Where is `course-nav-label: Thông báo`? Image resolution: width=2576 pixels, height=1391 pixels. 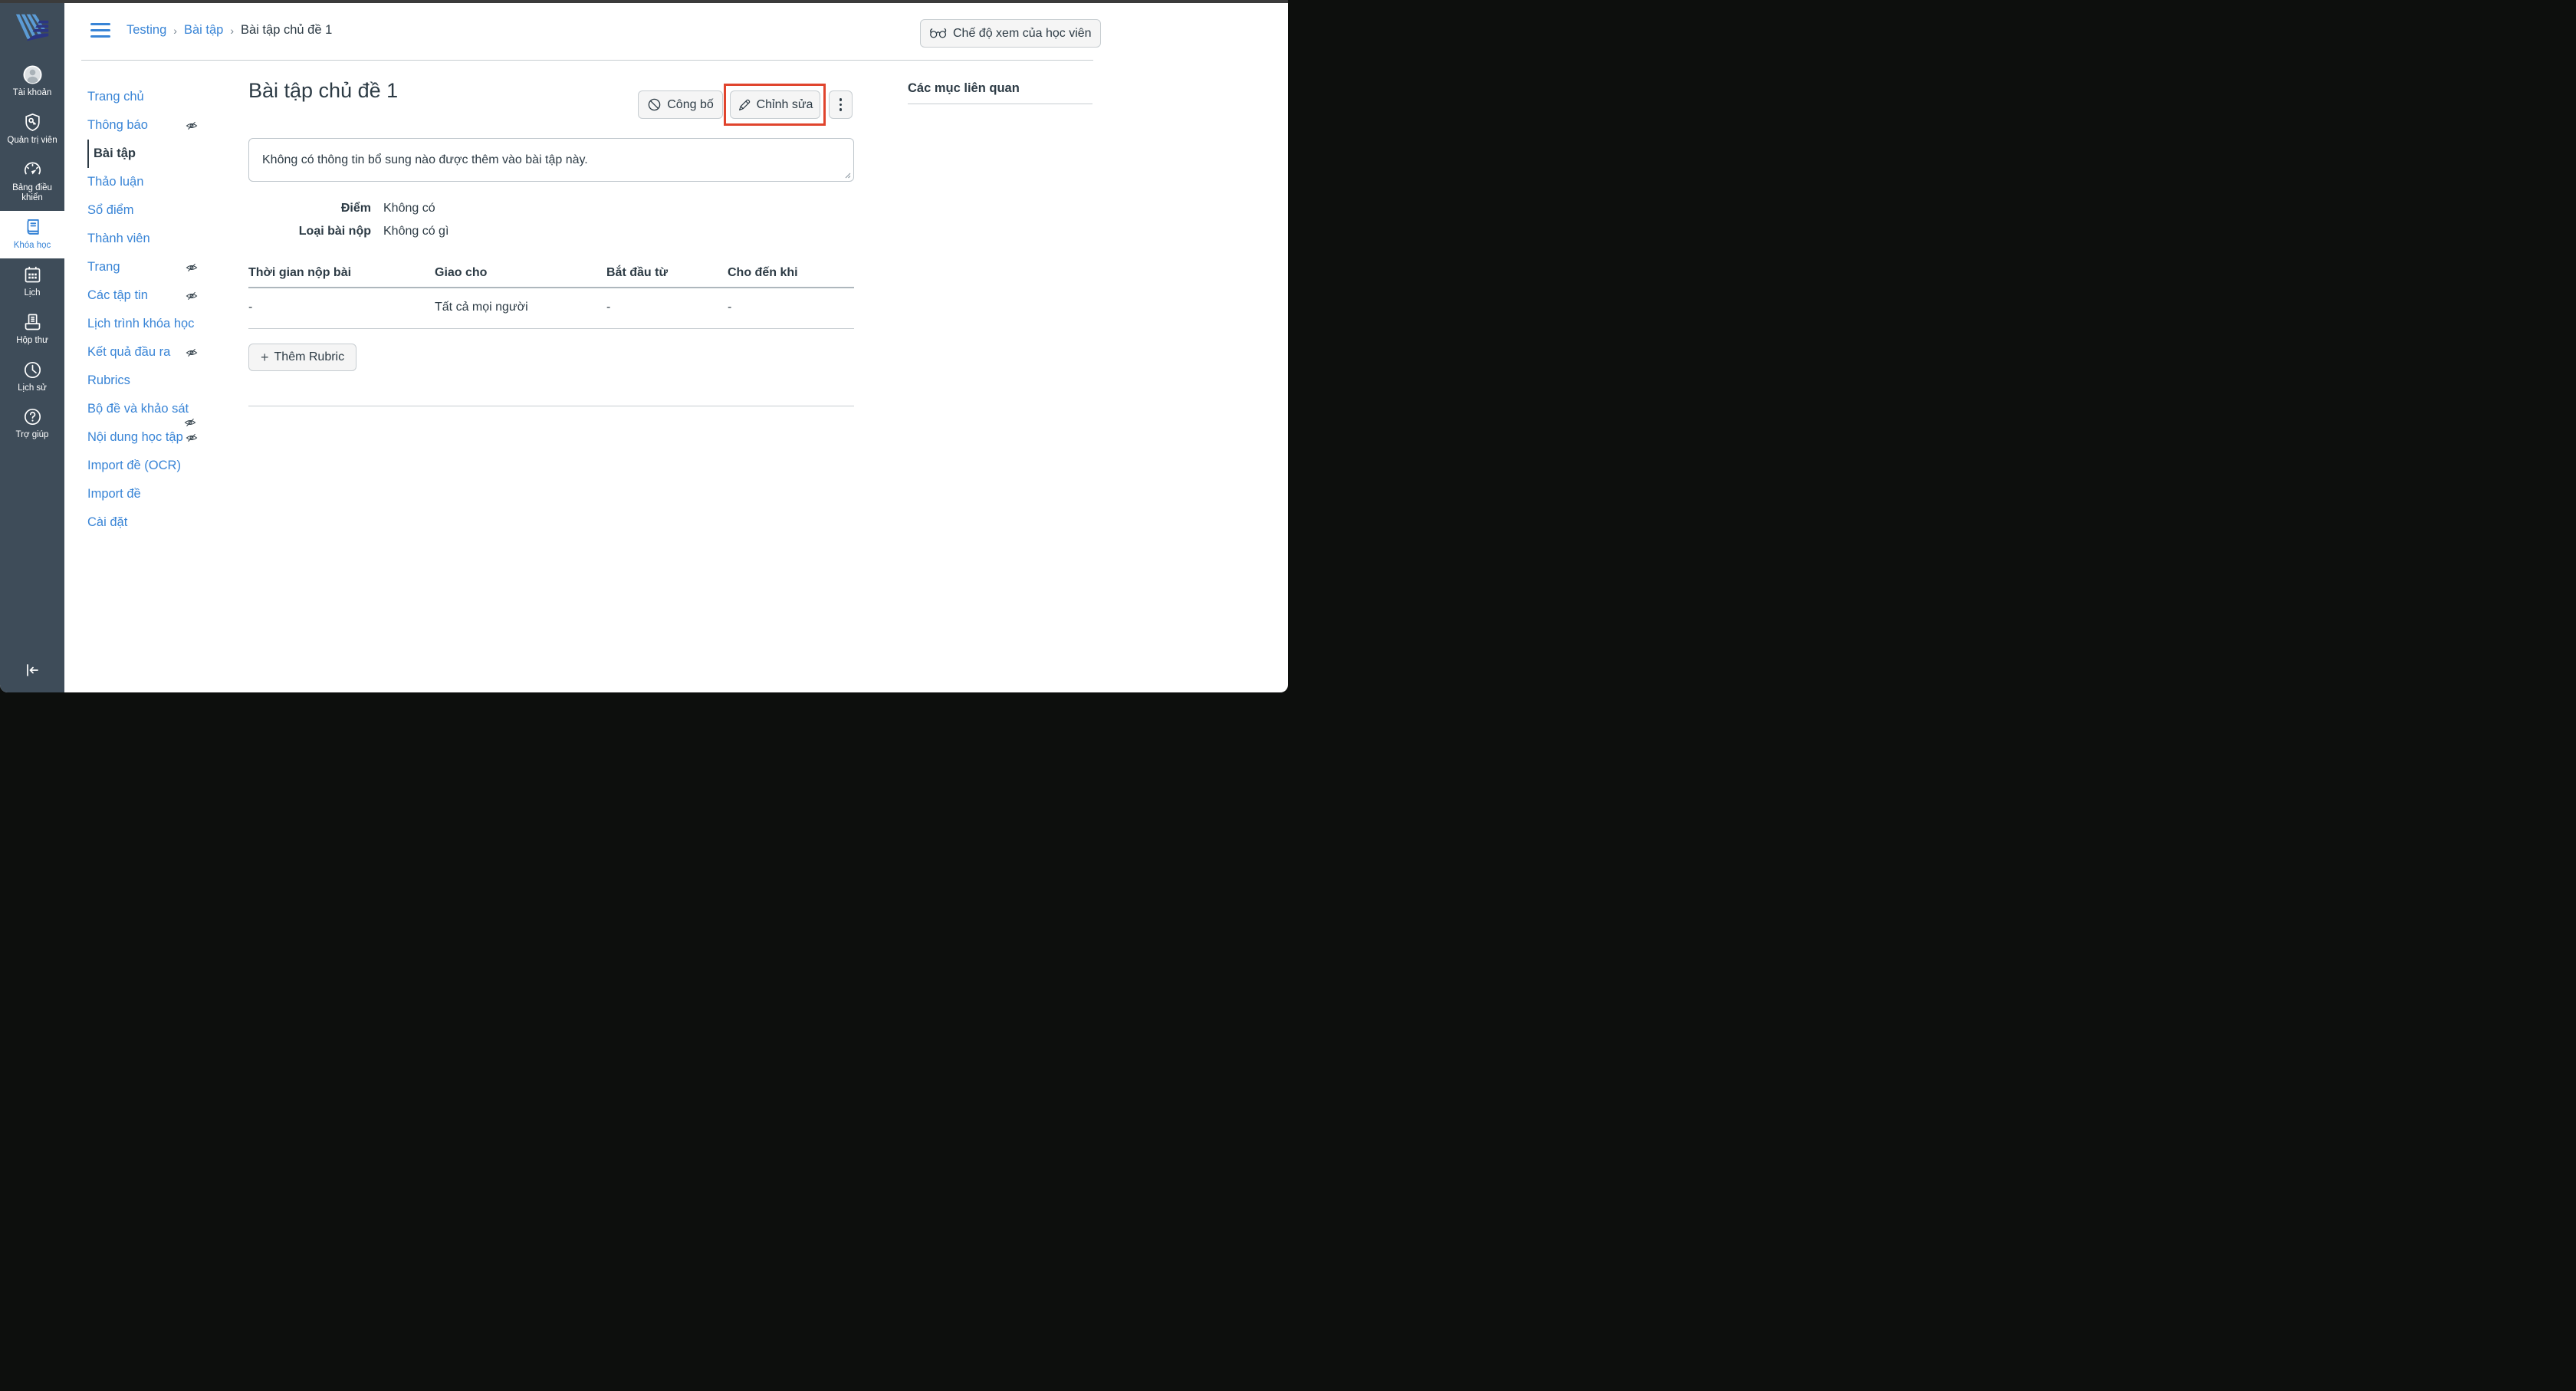
course-nav-label: Thông báo is located at coordinates (118, 125).